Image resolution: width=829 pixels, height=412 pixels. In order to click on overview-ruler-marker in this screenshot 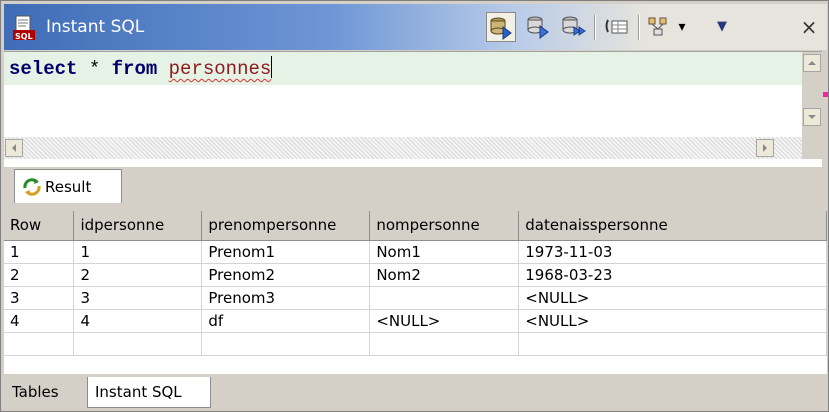, I will do `click(825, 94)`.